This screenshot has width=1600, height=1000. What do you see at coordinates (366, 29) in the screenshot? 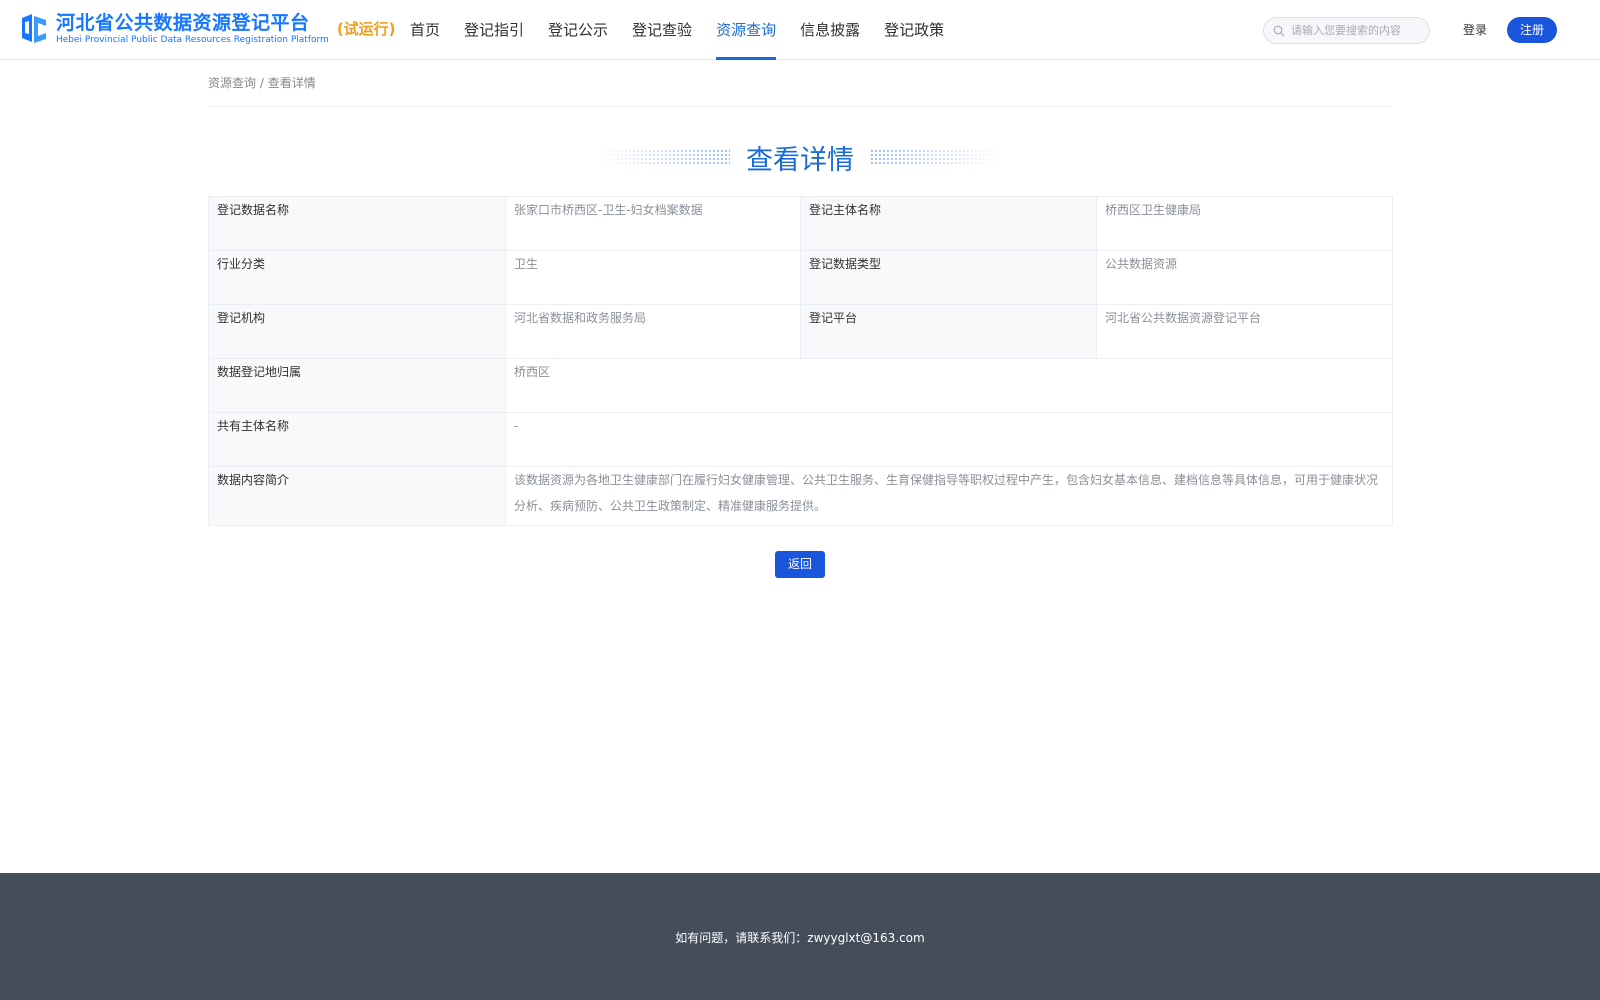
I see `trial-badge: (试运行)` at bounding box center [366, 29].